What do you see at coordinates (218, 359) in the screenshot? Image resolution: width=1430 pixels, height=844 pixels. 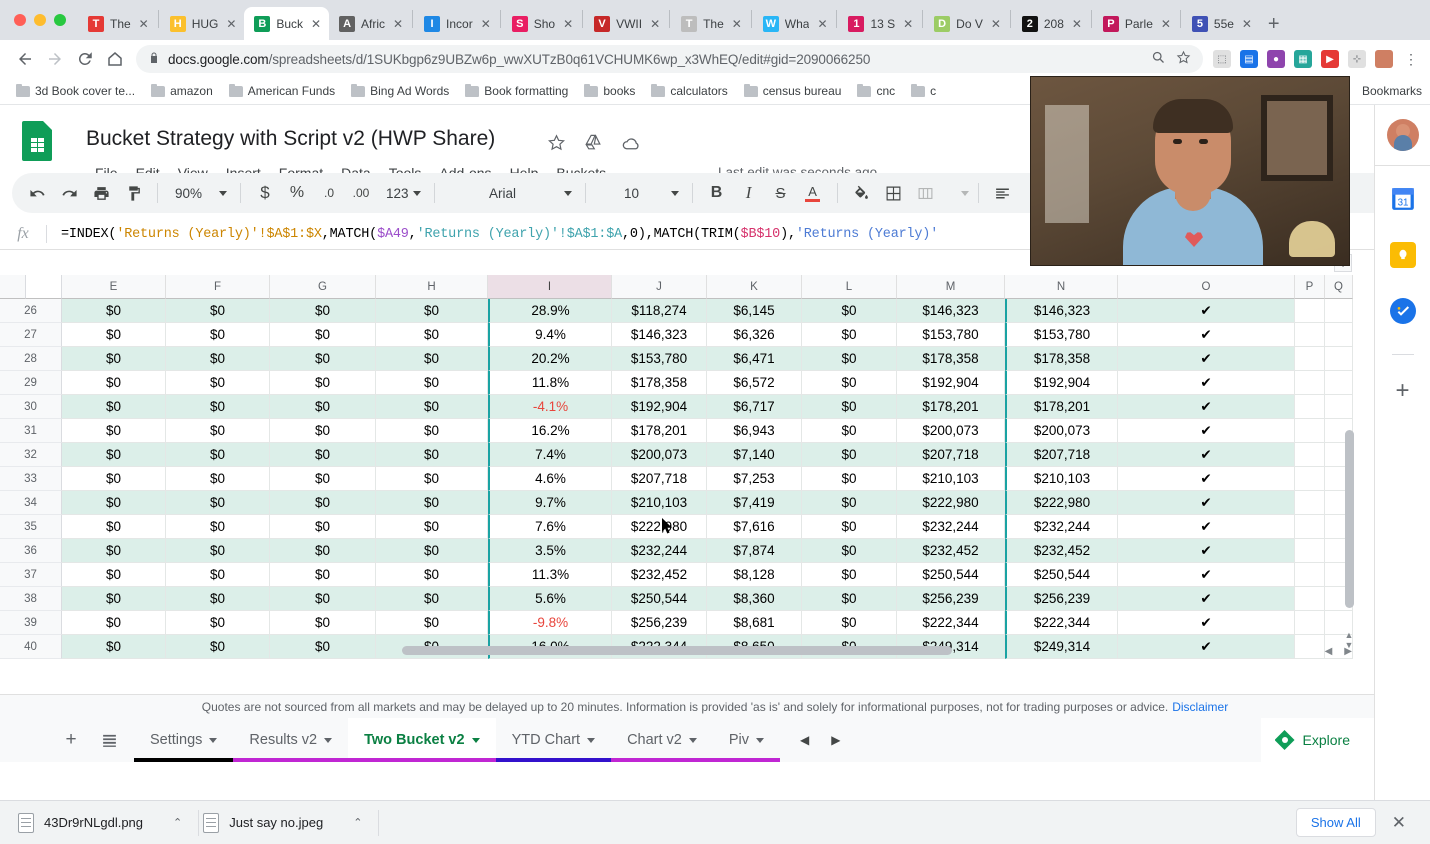 I see `cell-F28: $0` at bounding box center [218, 359].